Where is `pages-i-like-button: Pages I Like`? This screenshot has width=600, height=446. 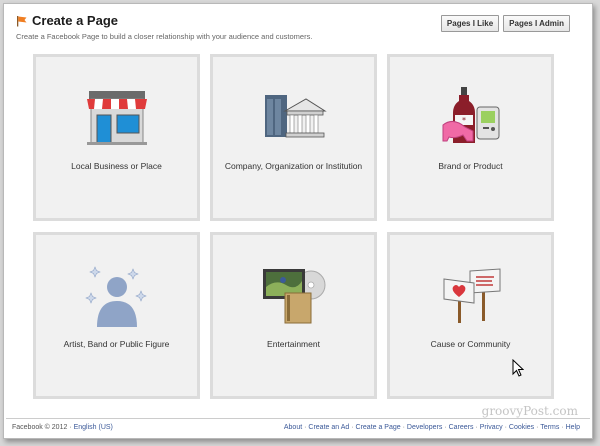
pages-i-like-button: Pages I Like is located at coordinates (470, 23).